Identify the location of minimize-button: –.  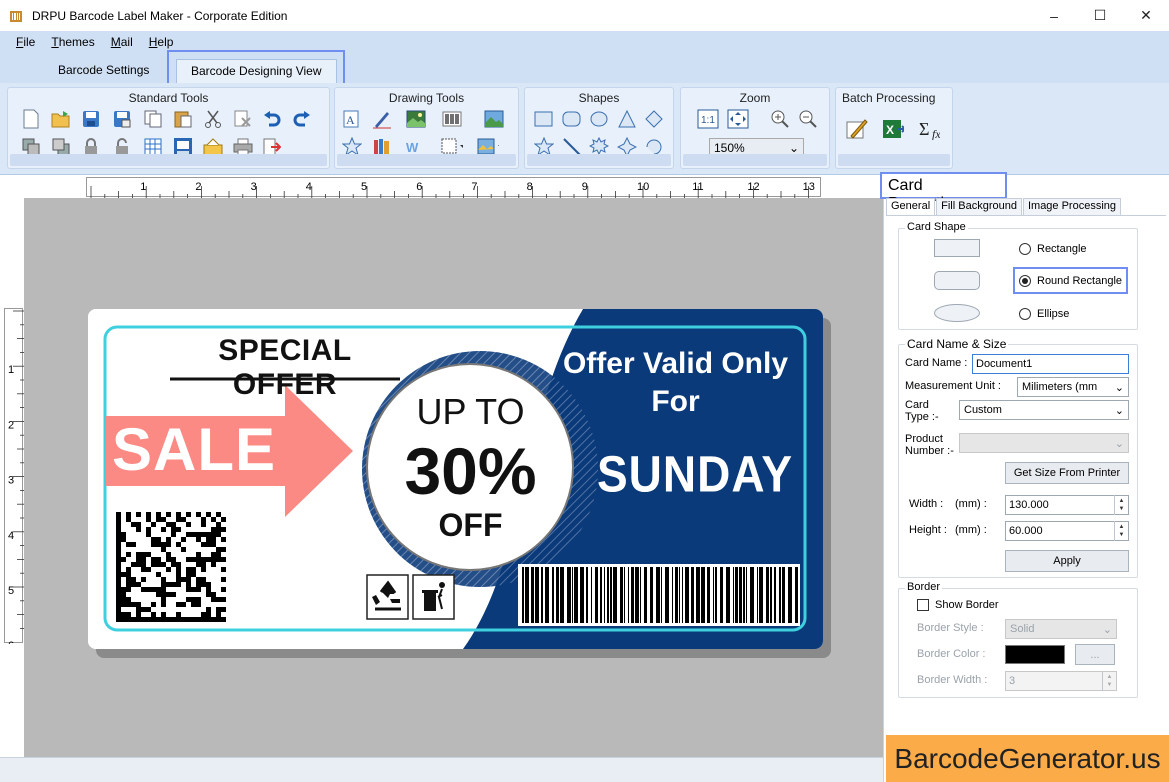
(1054, 15).